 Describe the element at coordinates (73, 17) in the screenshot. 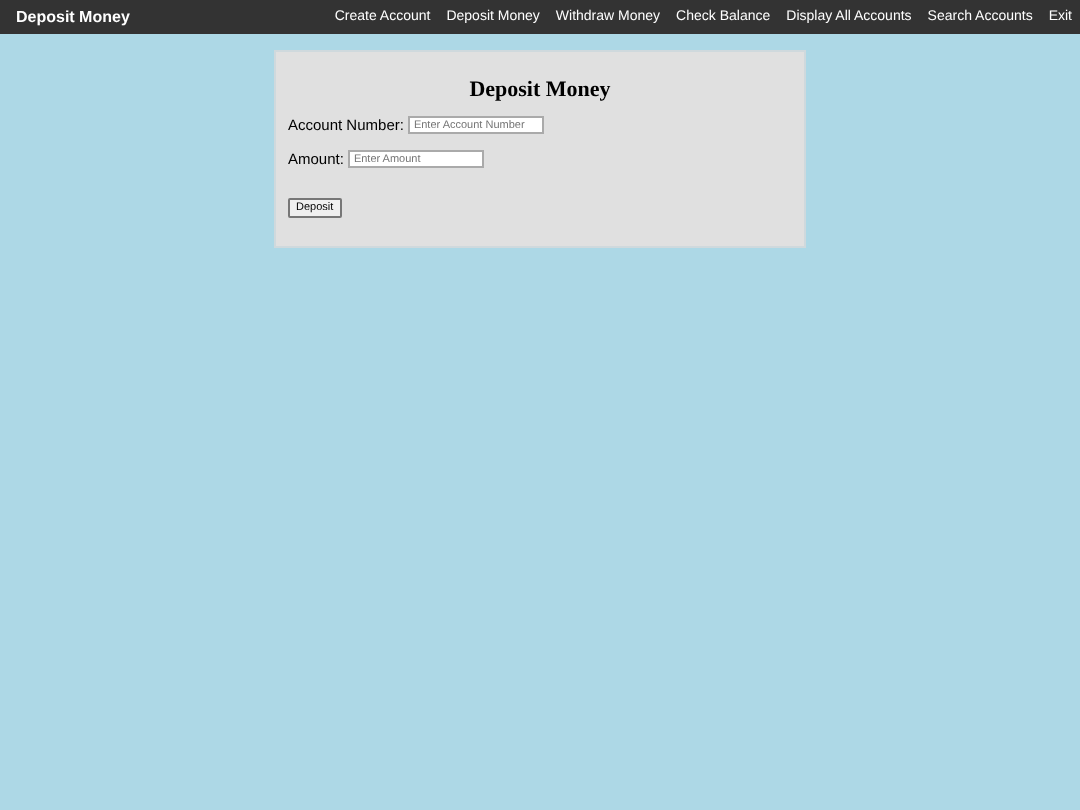

I see `brand-title: Deposit Money` at that location.